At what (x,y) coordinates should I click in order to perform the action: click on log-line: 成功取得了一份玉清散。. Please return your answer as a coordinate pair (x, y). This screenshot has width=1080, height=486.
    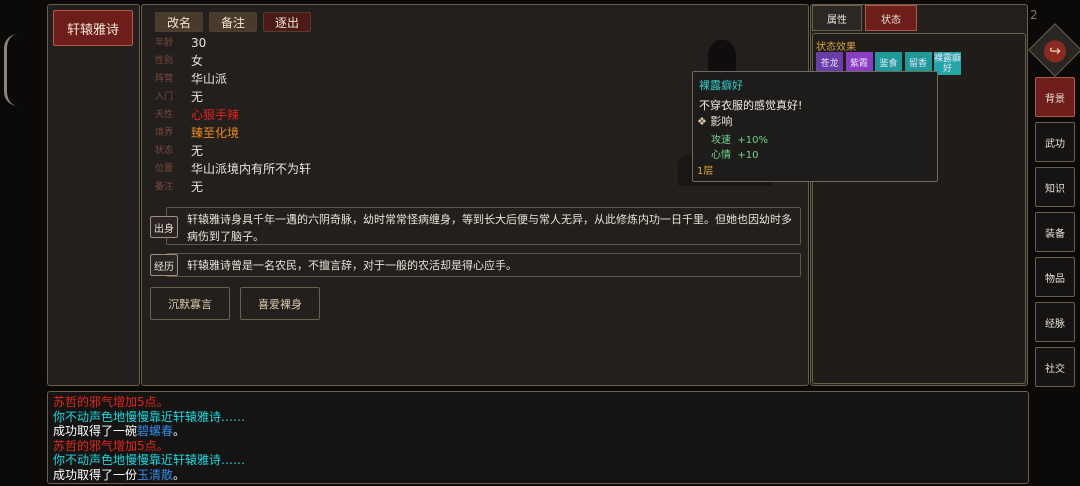
    Looking at the image, I should click on (119, 475).